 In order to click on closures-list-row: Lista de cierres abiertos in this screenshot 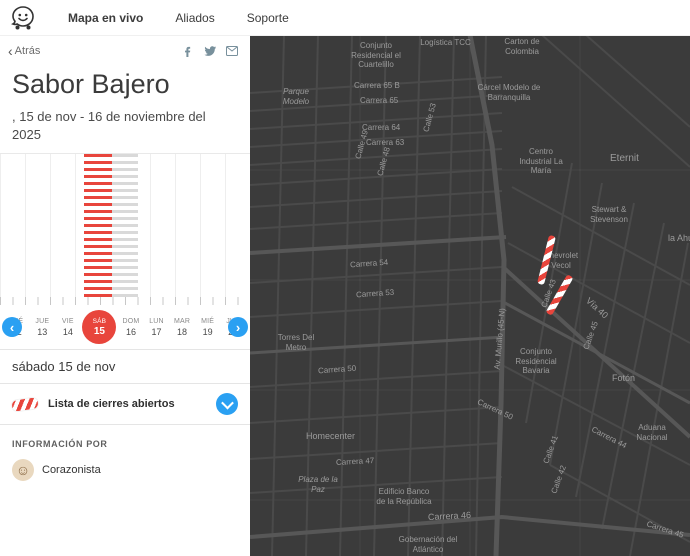, I will do `click(125, 405)`.